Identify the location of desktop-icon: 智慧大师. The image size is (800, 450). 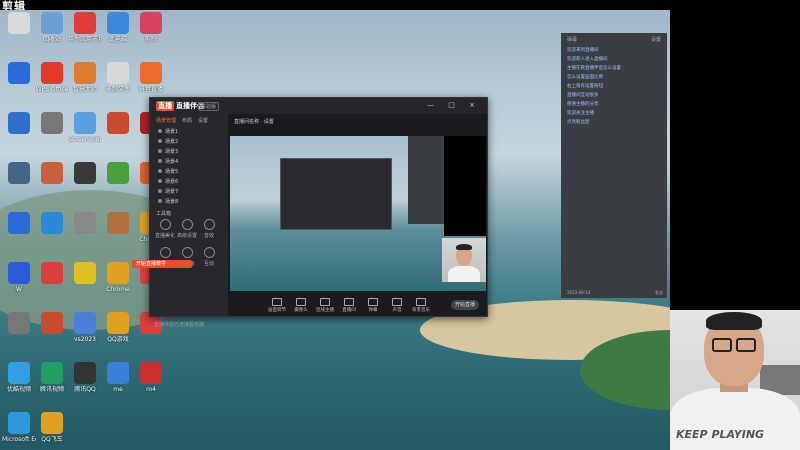
(85, 84).